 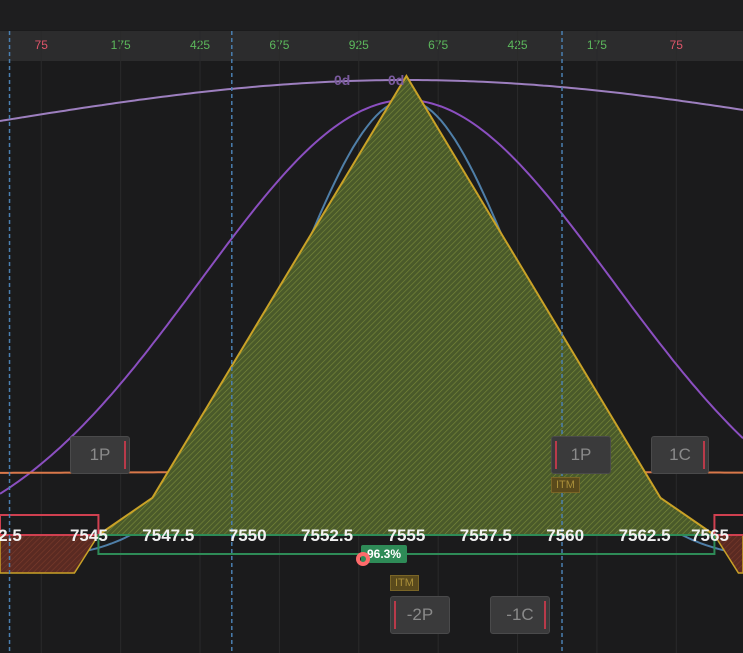 I want to click on long-call-label: 1C, so click(x=680, y=454).